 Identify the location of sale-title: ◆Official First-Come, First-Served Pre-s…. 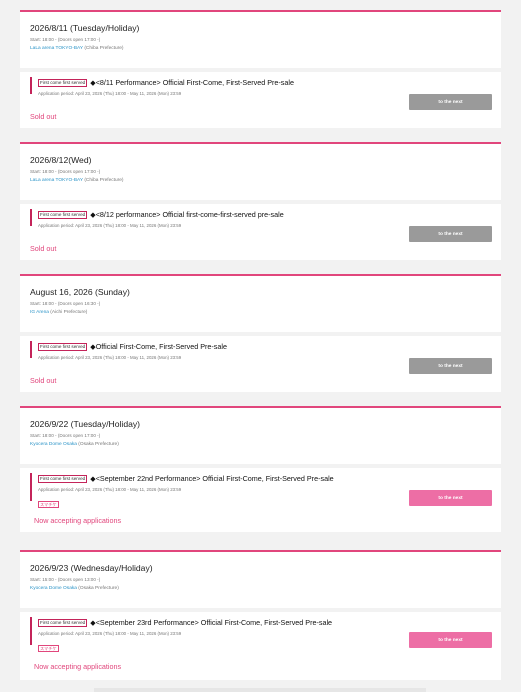
(158, 346).